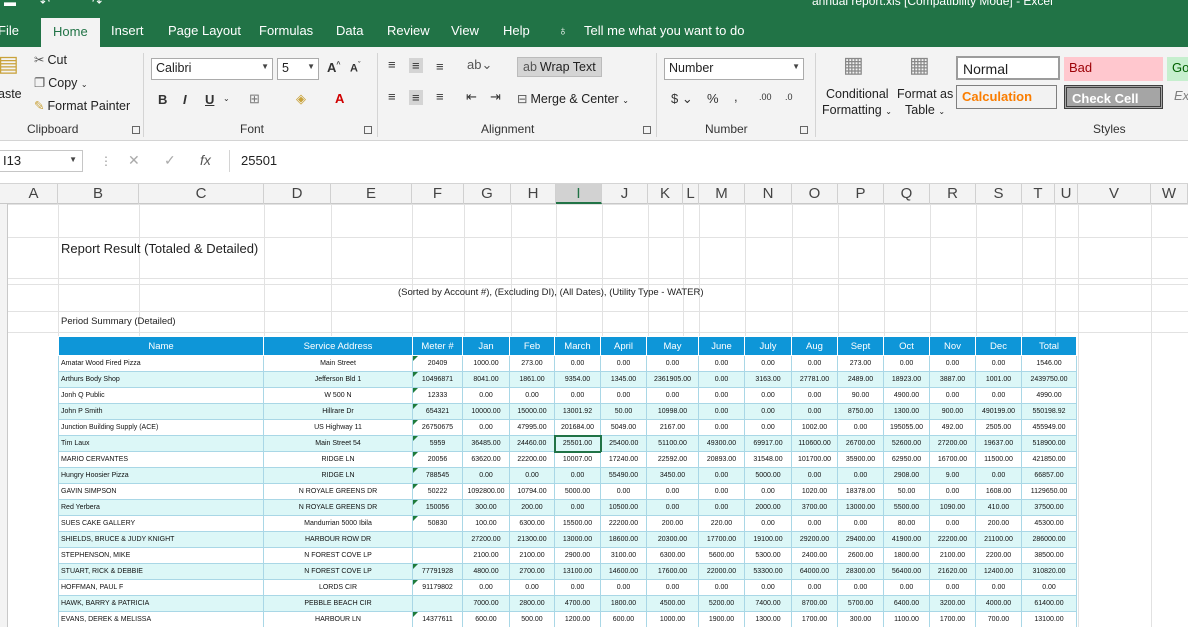  What do you see at coordinates (532, 619) in the screenshot?
I see `value-cell: 500.00` at bounding box center [532, 619].